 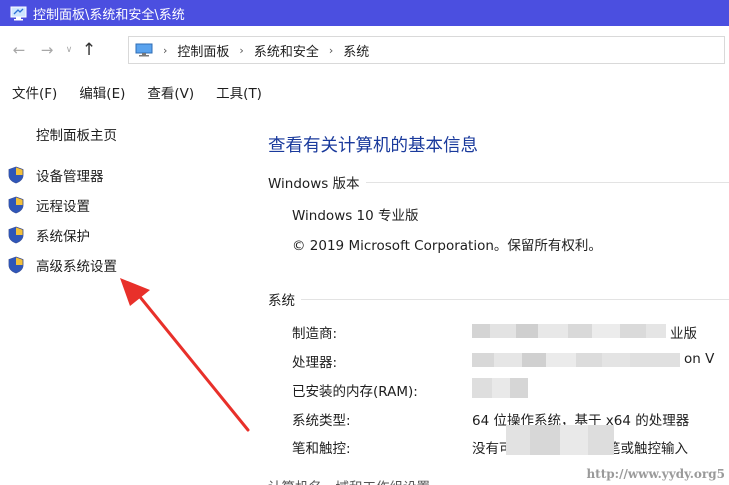 I want to click on sidebar-item-system-protection: 系统保护, so click(x=49, y=235).